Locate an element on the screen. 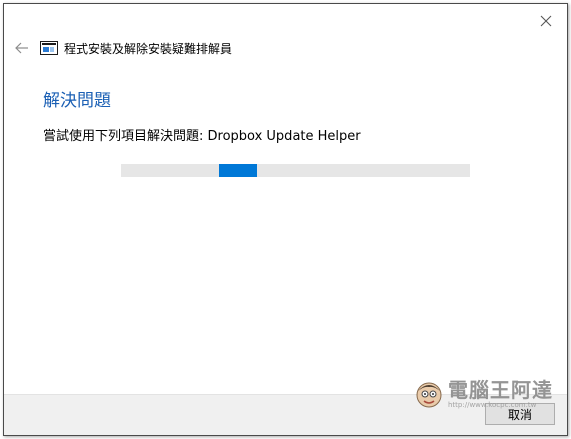 The height and width of the screenshot is (439, 571). watermark: 電腦王阿達 http://www.kocpc.com.tw is located at coordinates (483, 394).